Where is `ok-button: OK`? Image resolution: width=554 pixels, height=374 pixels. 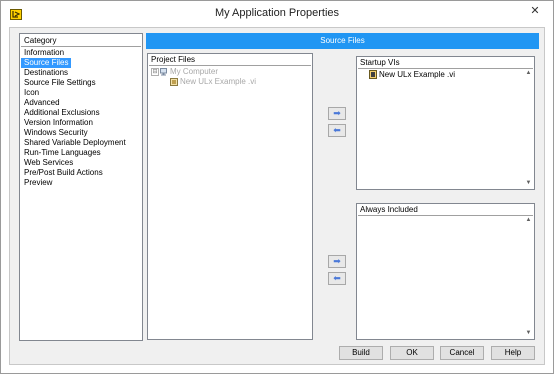
ok-button: OK is located at coordinates (412, 353).